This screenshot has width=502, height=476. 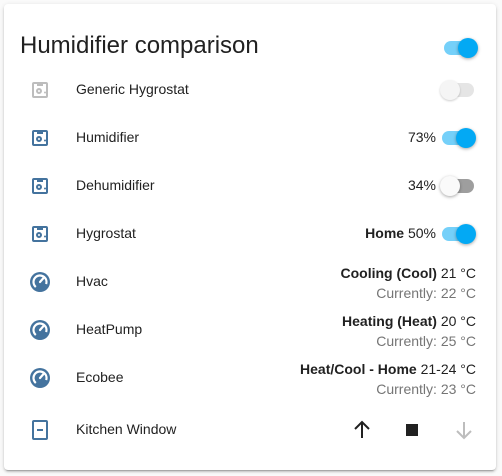 I want to click on climate-target: Heat/Cool - Home 21-24 °C, so click(x=388, y=369).